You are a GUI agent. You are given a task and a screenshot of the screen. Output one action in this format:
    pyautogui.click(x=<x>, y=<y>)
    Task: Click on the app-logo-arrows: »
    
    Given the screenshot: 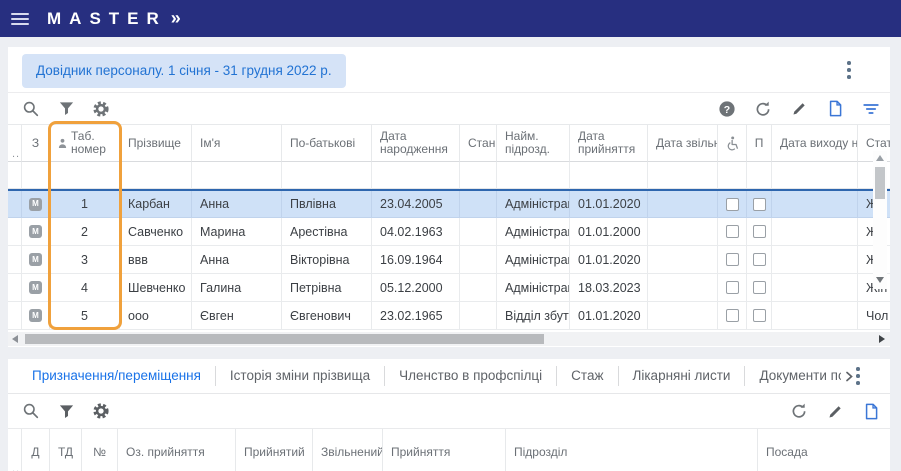 What is the action you would take?
    pyautogui.click(x=176, y=18)
    